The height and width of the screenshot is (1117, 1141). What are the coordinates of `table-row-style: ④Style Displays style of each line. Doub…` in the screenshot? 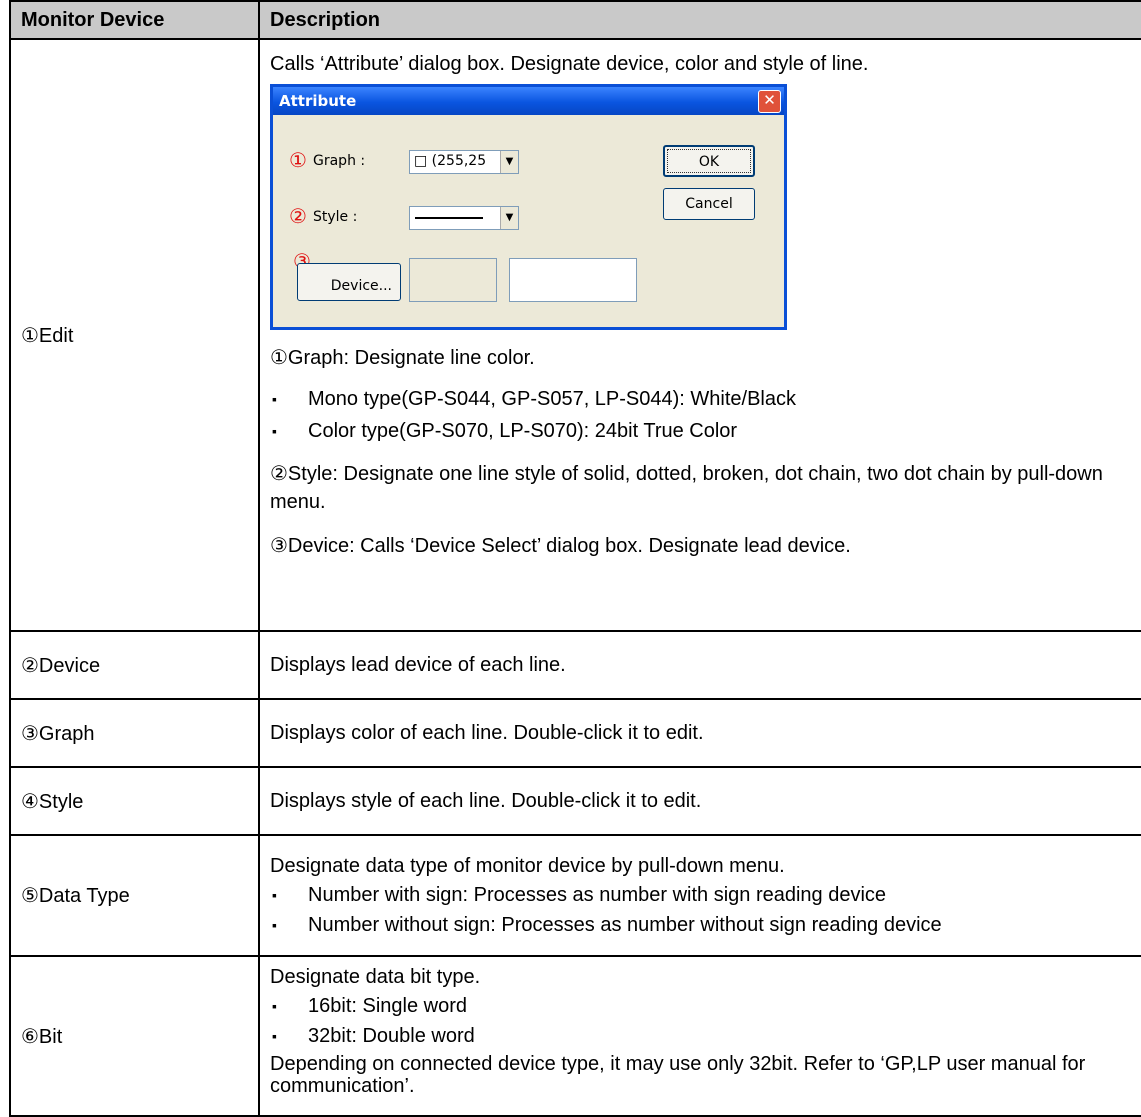 It's located at (575, 801).